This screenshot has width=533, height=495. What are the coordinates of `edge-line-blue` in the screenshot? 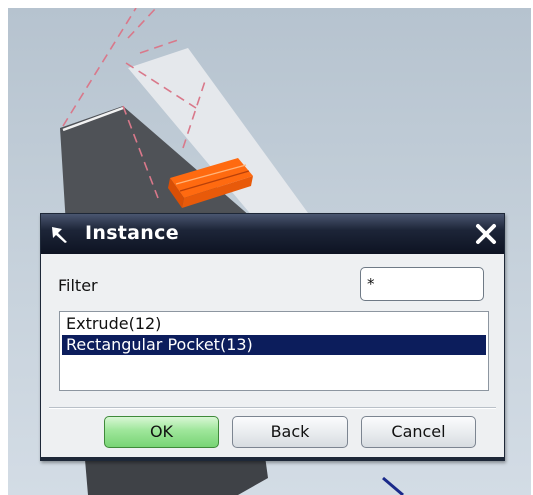 It's located at (393, 485).